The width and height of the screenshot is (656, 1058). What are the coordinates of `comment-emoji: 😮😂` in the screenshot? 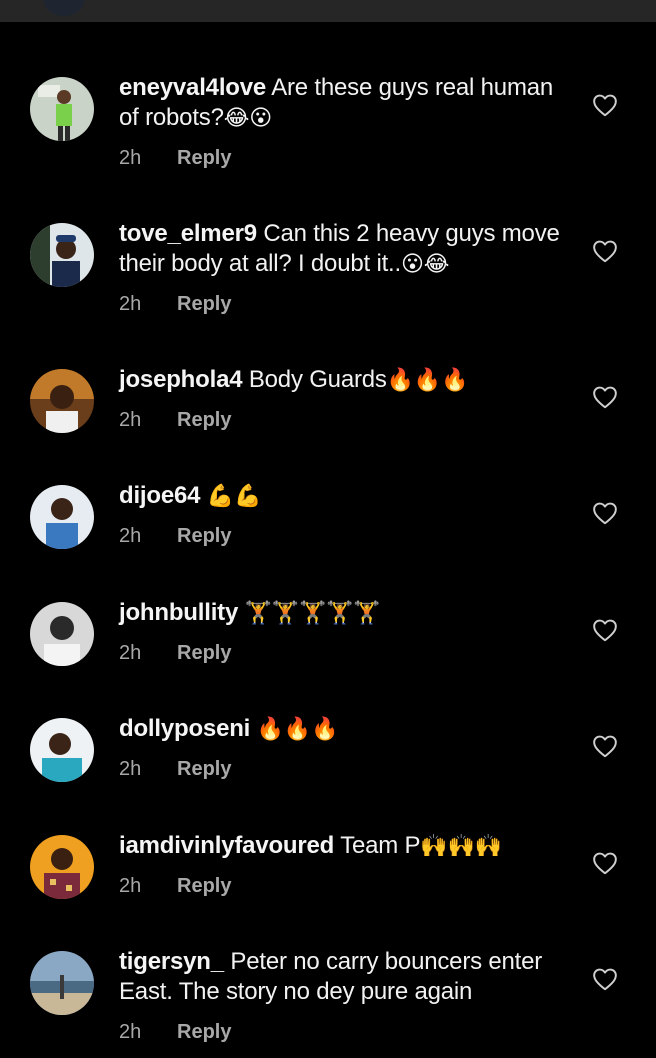 It's located at (425, 264).